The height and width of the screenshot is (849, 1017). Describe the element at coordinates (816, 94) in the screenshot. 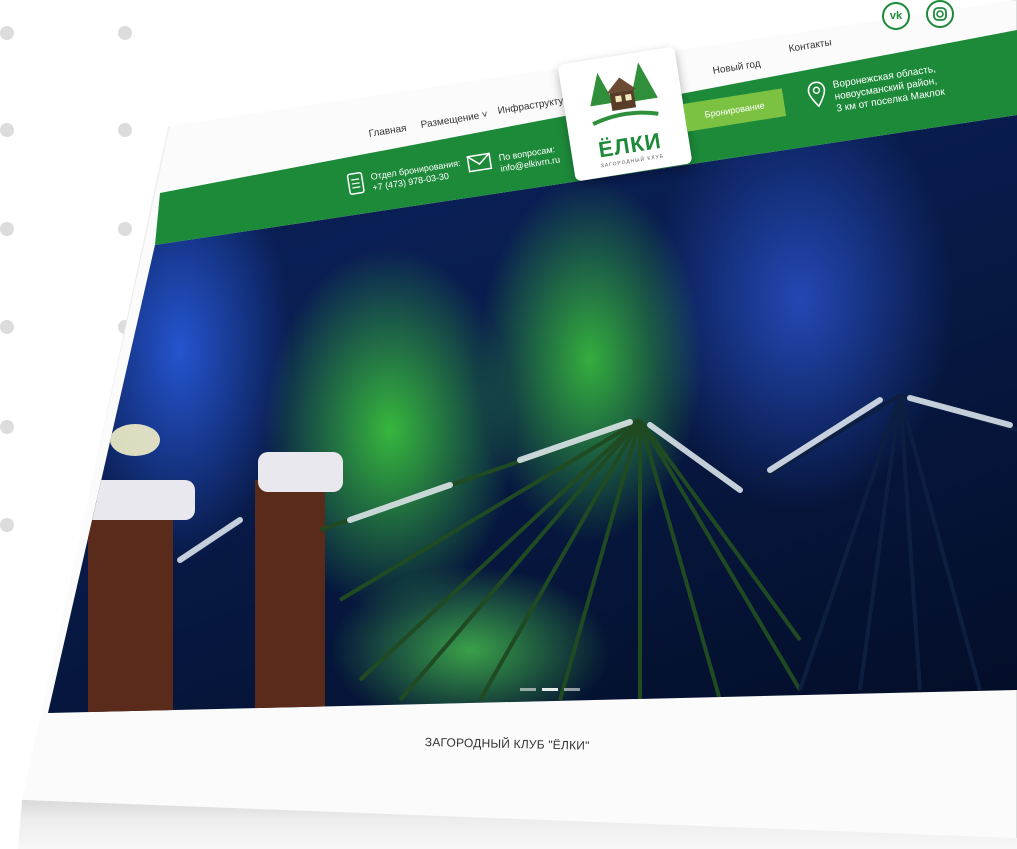

I see `location-pin-icon` at that location.